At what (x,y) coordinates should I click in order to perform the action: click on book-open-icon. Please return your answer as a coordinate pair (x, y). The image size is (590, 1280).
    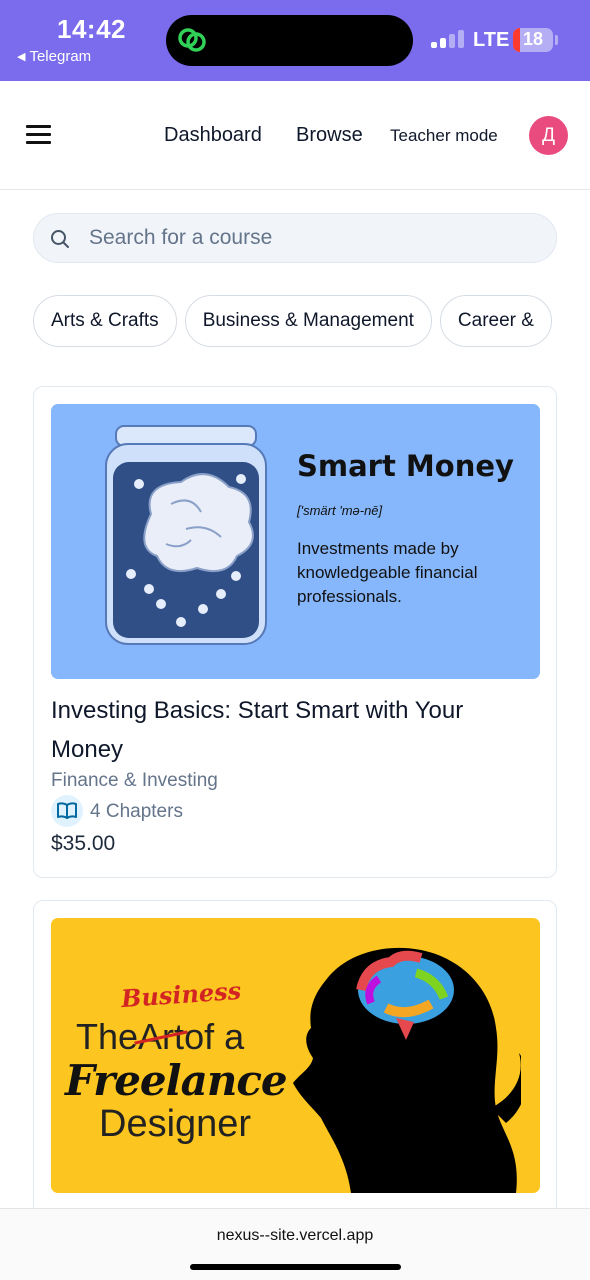
    Looking at the image, I should click on (67, 811).